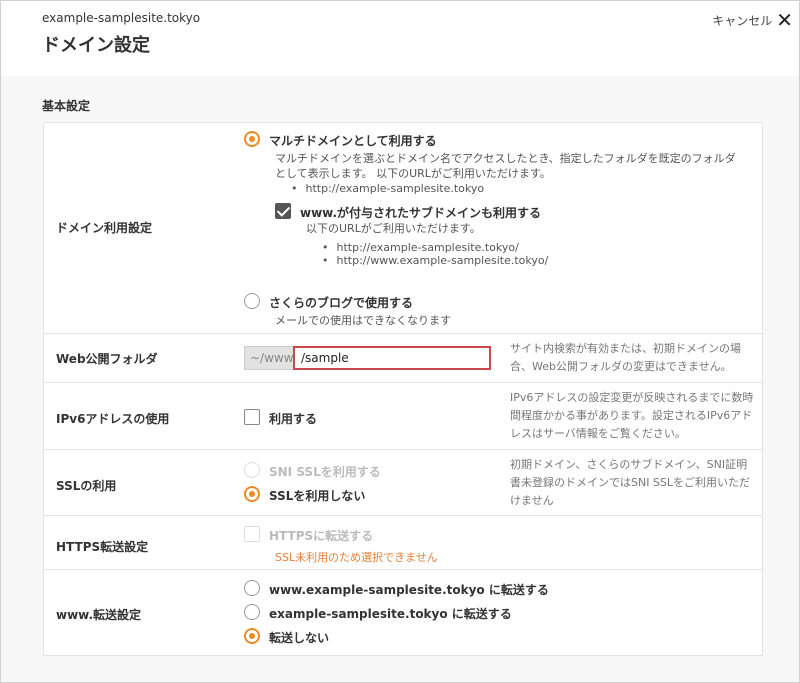  What do you see at coordinates (400, 38) in the screenshot?
I see `dialog-header: example-samplesite.tokyo ドメイン設定 キャンセル ✕` at bounding box center [400, 38].